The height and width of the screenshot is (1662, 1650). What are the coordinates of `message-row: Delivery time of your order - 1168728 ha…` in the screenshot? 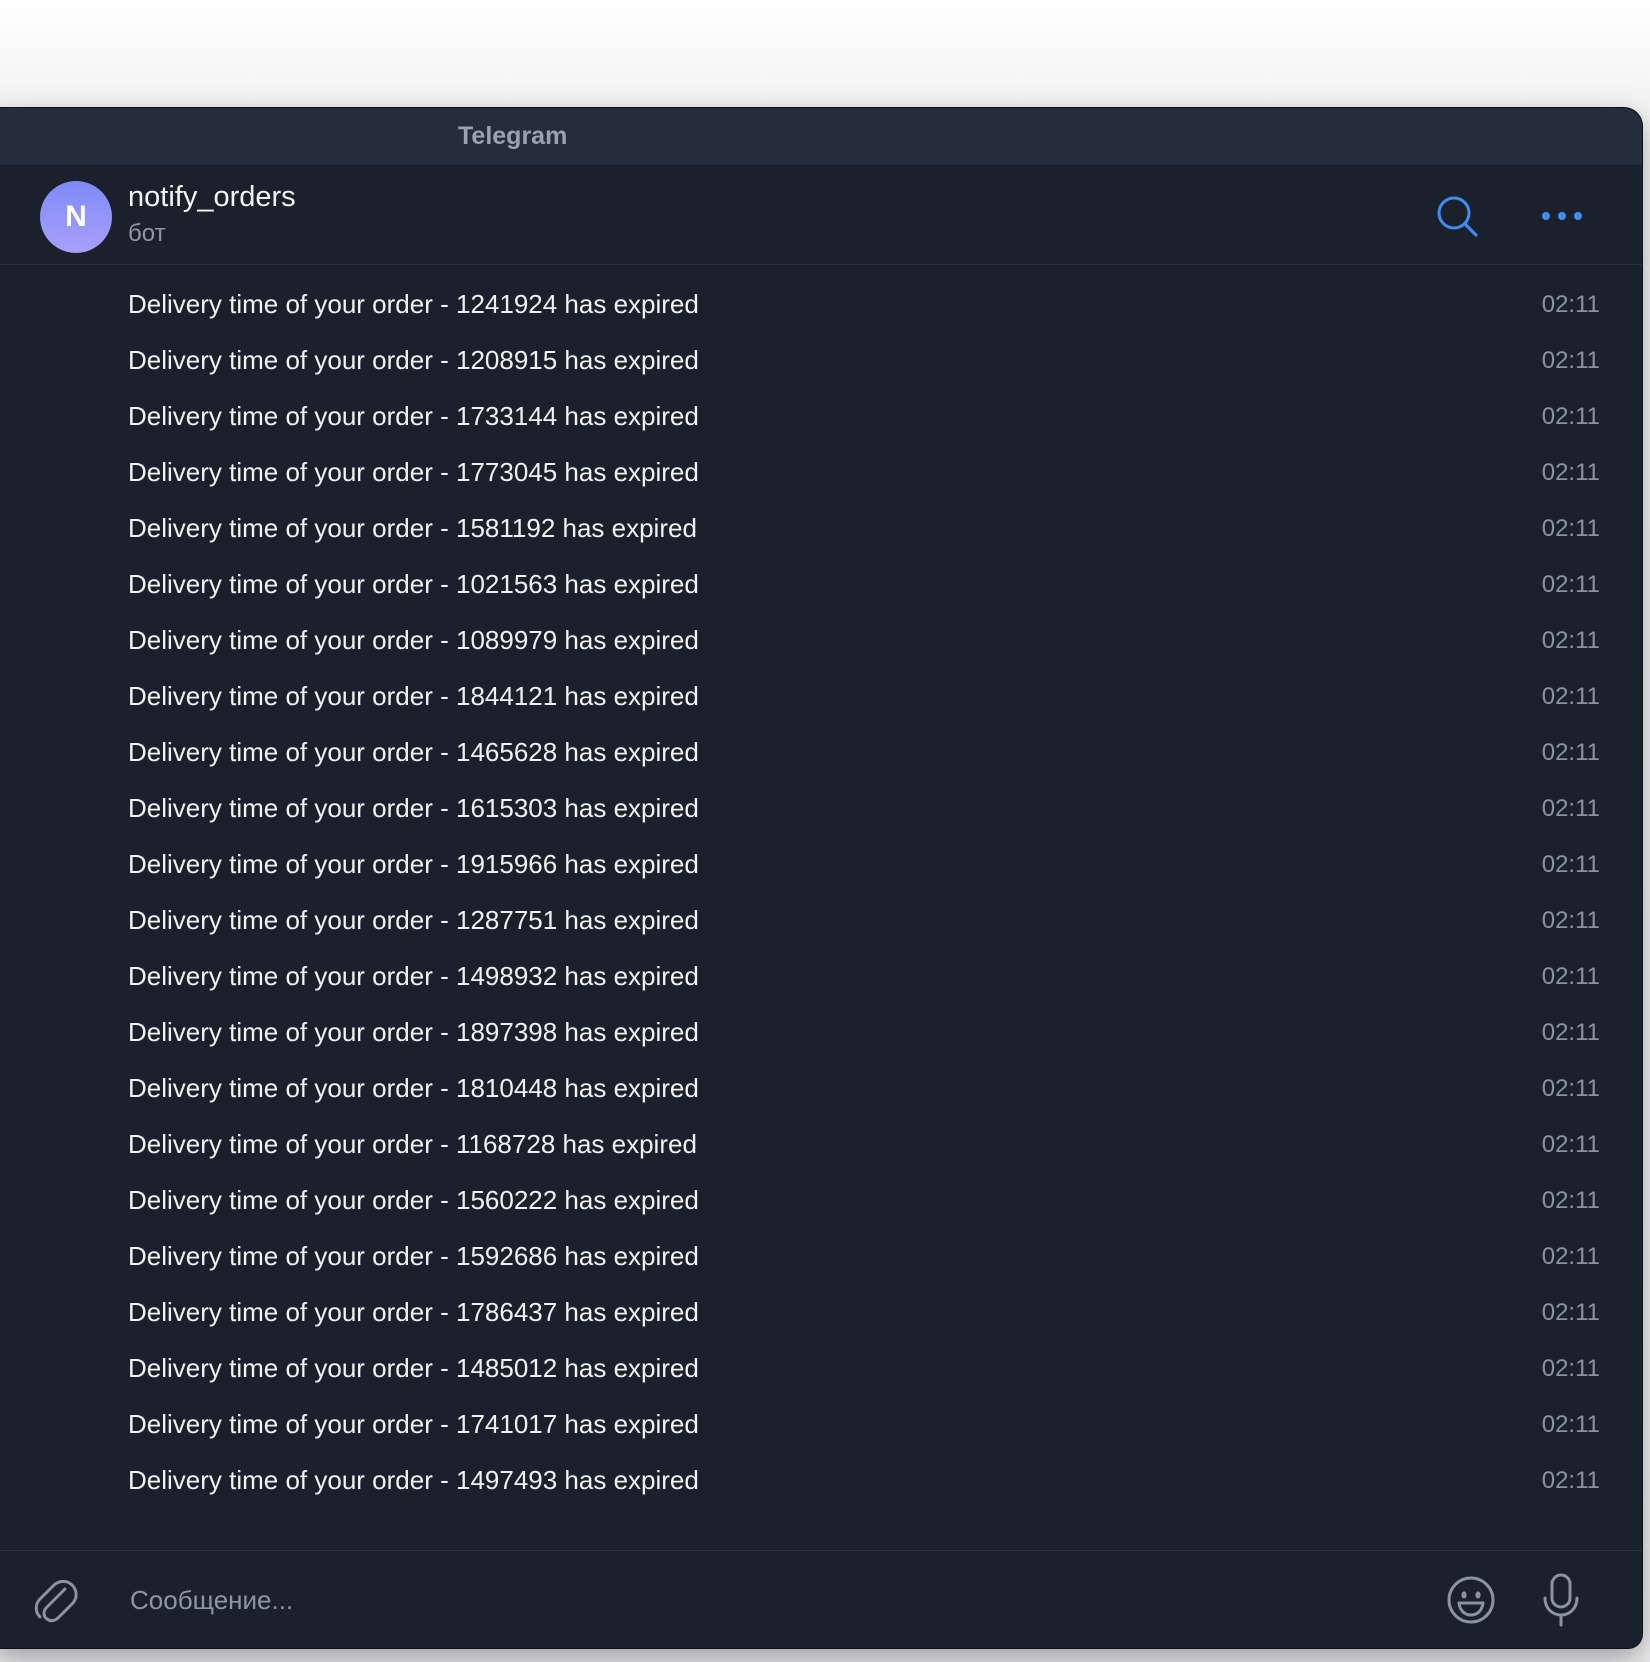 It's located at (821, 1145).